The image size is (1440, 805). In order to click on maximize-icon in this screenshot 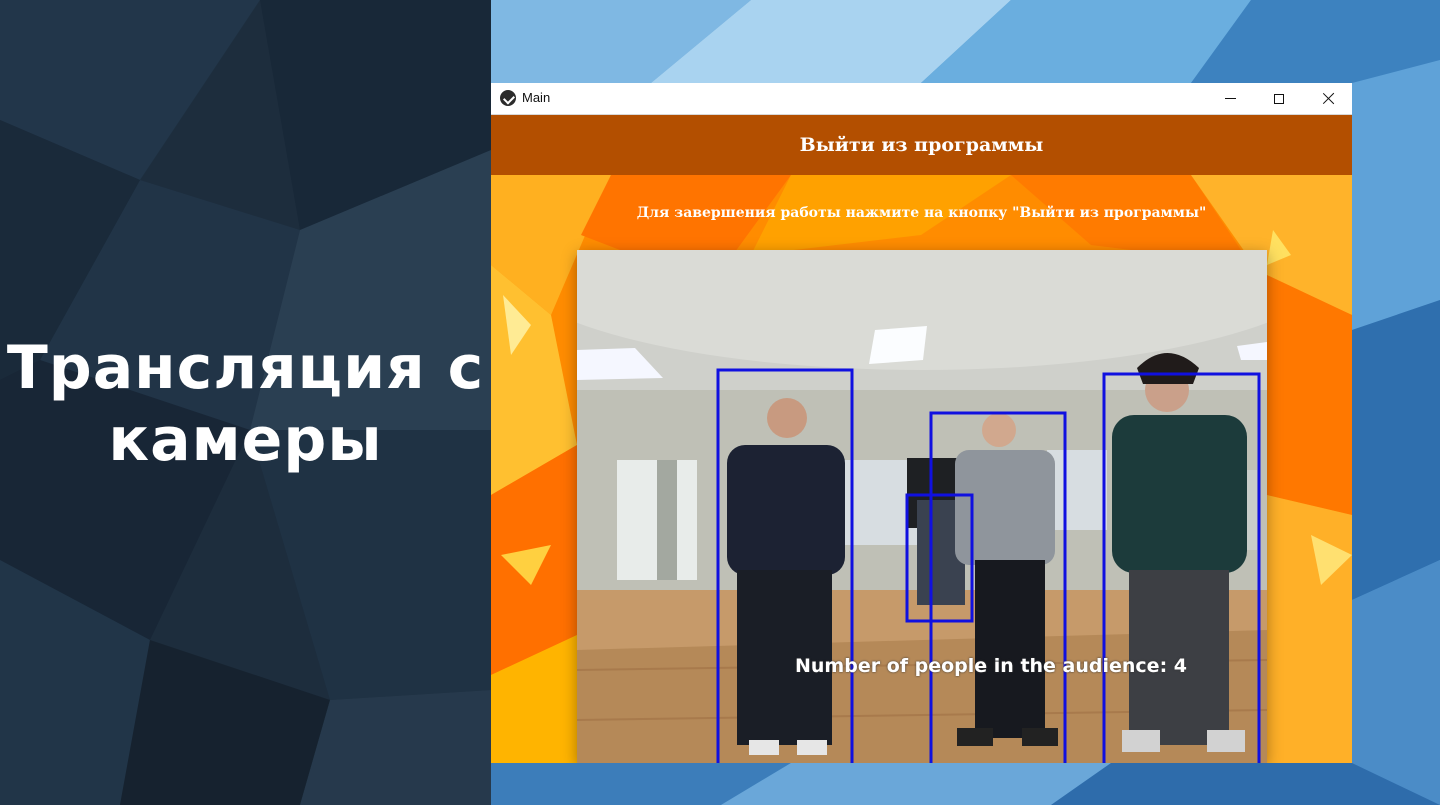, I will do `click(1279, 98)`.